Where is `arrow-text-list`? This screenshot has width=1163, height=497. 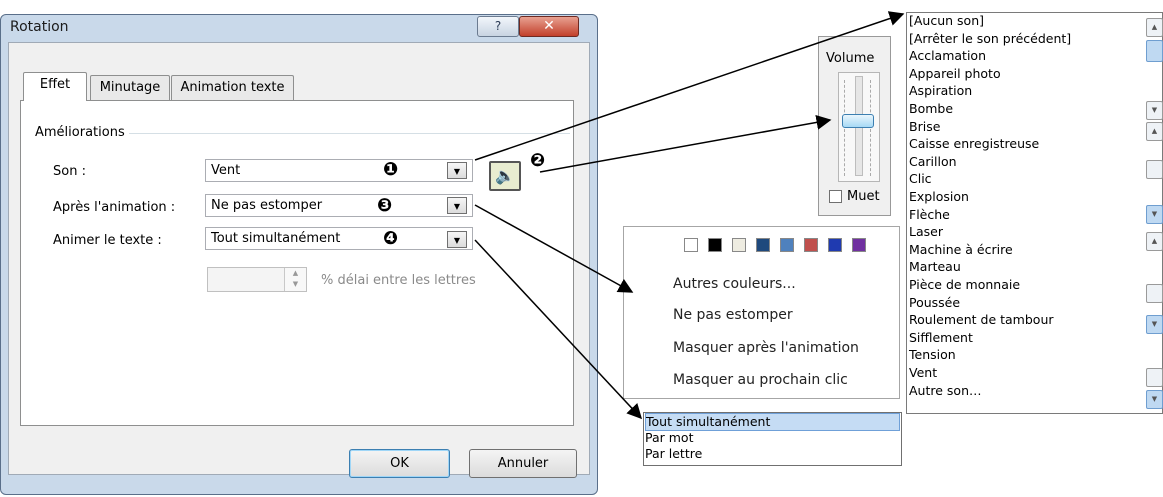
arrow-text-list is located at coordinates (558, 329).